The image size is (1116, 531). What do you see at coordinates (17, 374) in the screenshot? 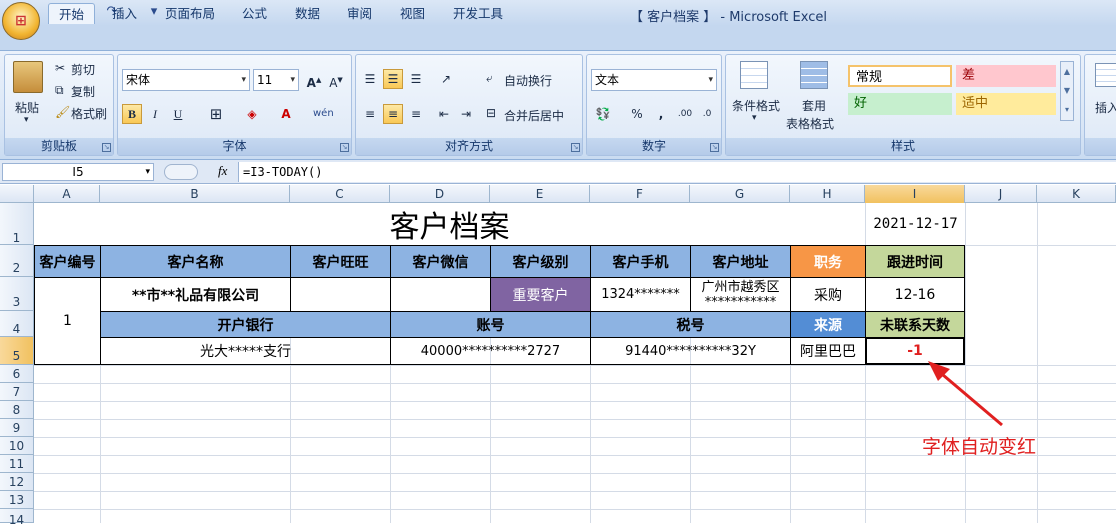
I see `row-header: 6` at bounding box center [17, 374].